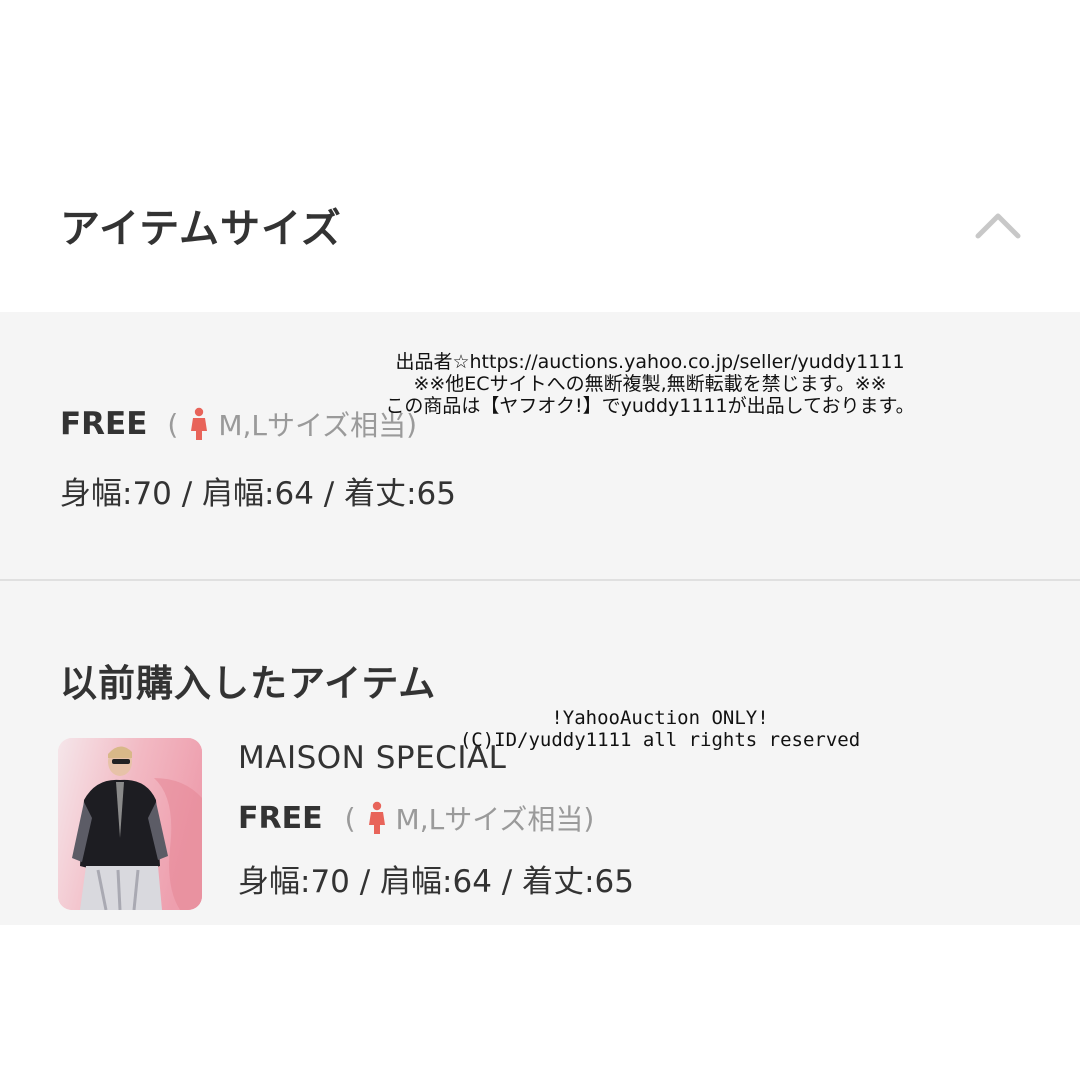  I want to click on previous-item-size-row: FREE ( M,Lサイズ相当 ), so click(416, 818).